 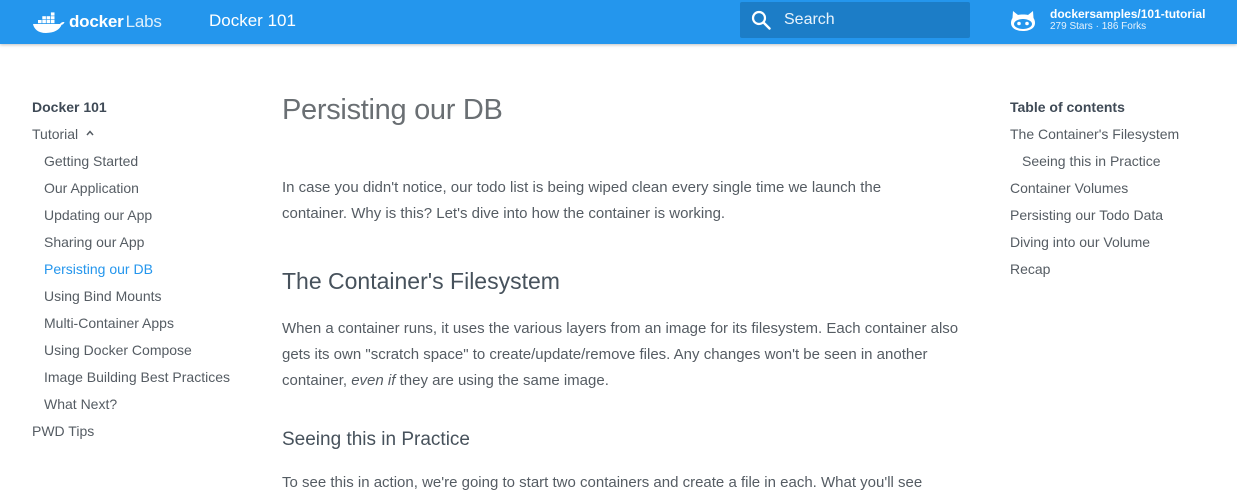 What do you see at coordinates (49, 22) in the screenshot?
I see `docker-whale-icon` at bounding box center [49, 22].